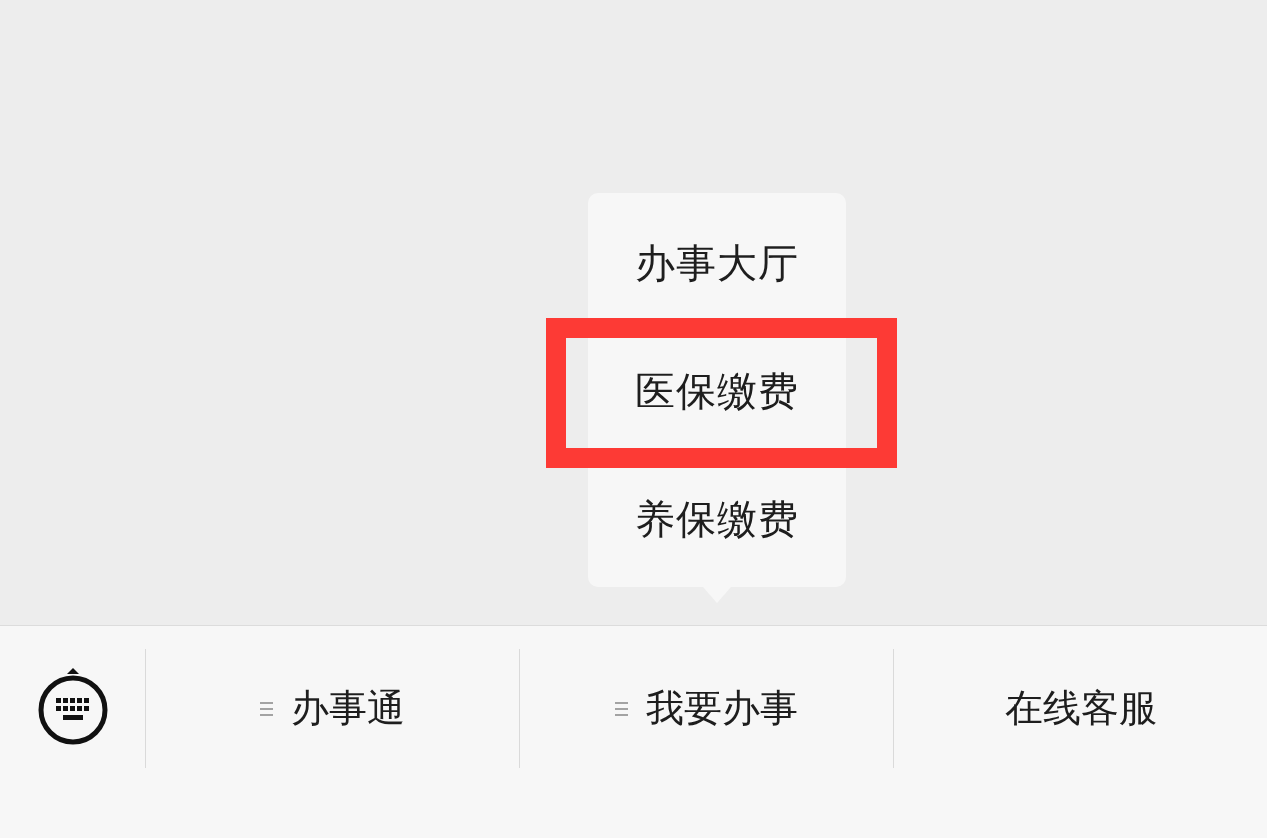 The width and height of the screenshot is (1267, 838). I want to click on submenu-item: 医保缴费, so click(717, 391).